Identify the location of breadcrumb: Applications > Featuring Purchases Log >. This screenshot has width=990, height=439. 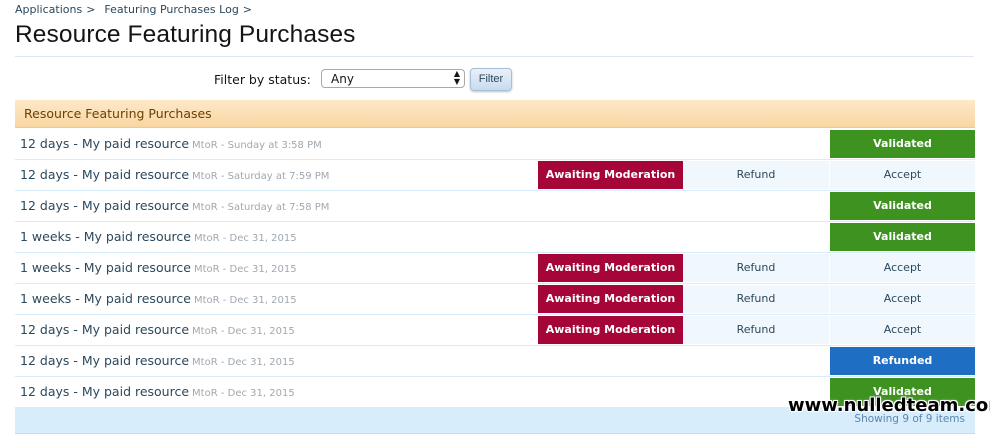
(138, 9).